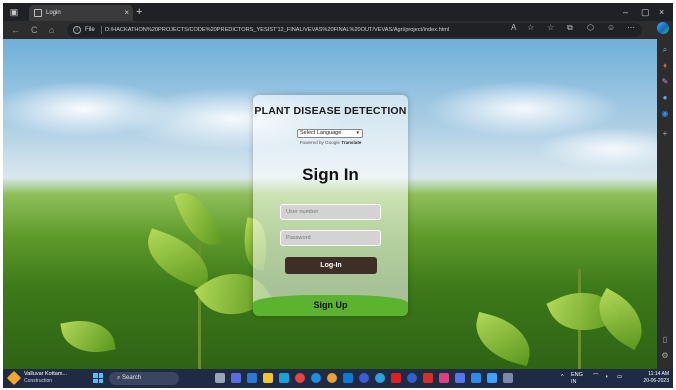 This screenshot has height=390, width=676. I want to click on refresh-button: C, so click(34, 30).